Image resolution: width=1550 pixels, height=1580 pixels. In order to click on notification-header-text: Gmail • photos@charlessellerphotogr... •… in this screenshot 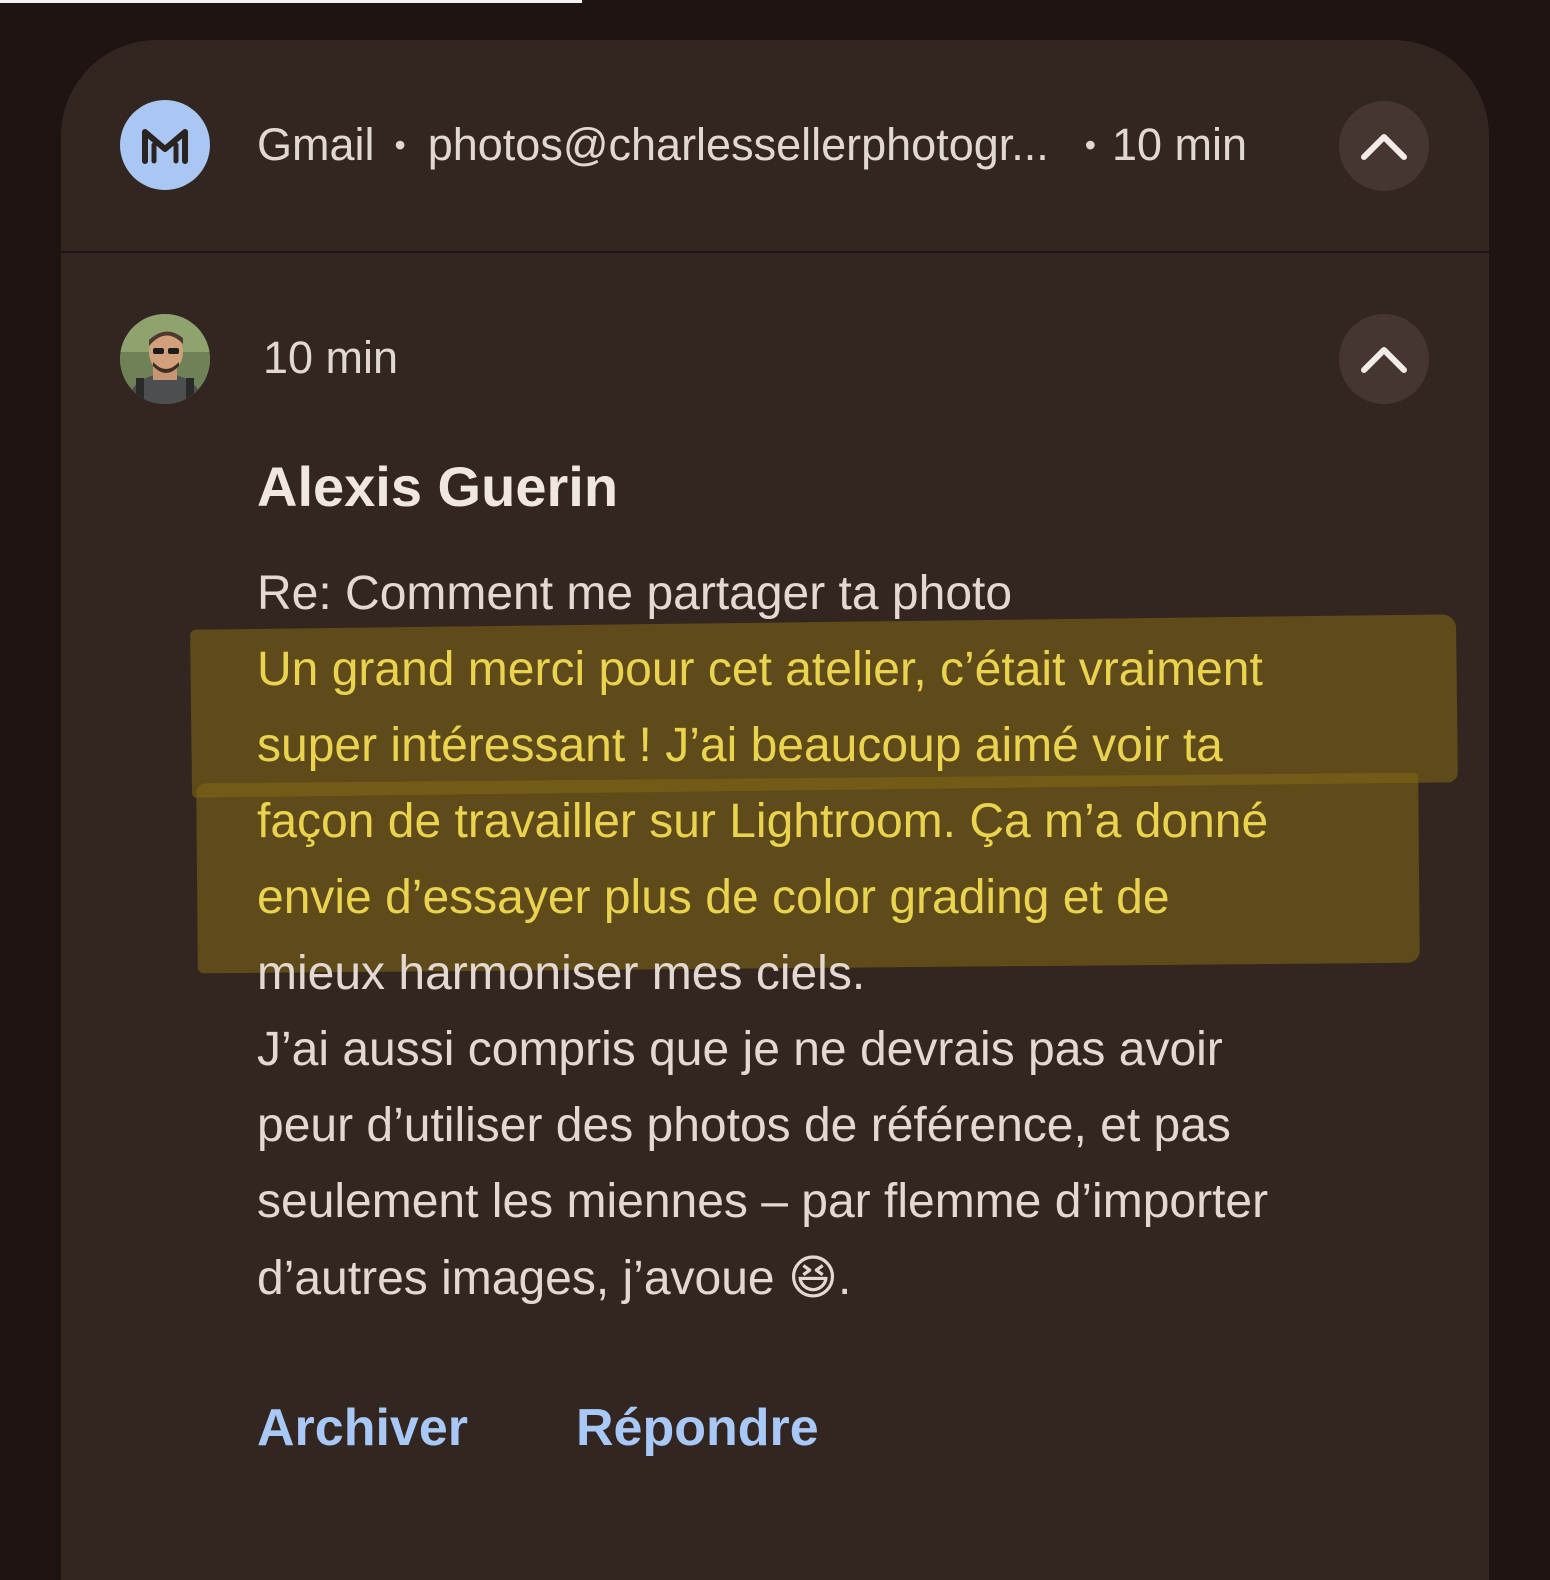, I will do `click(752, 145)`.